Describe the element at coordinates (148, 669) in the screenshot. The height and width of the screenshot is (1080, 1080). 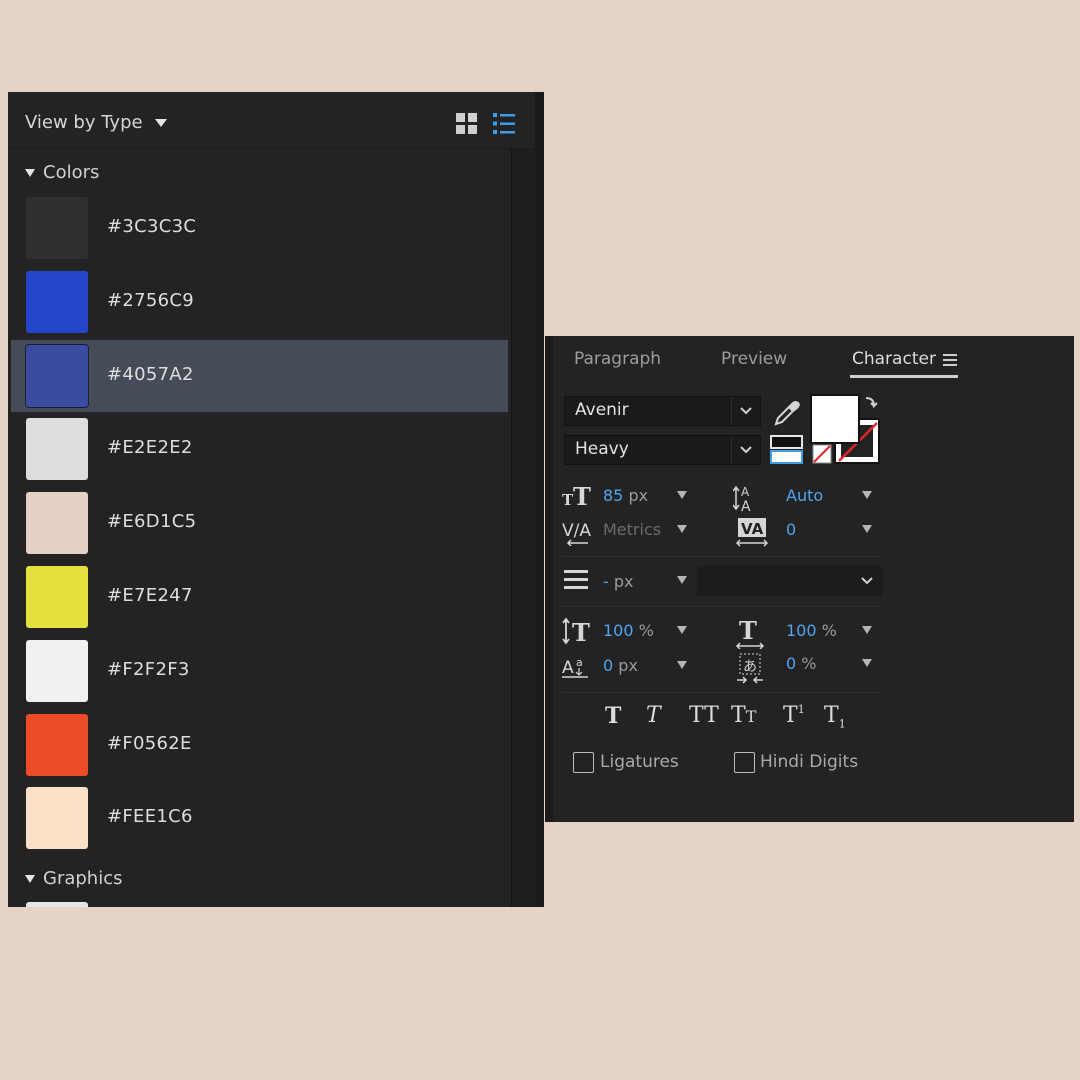
I see `color-hex-label: #F2F2F3` at that location.